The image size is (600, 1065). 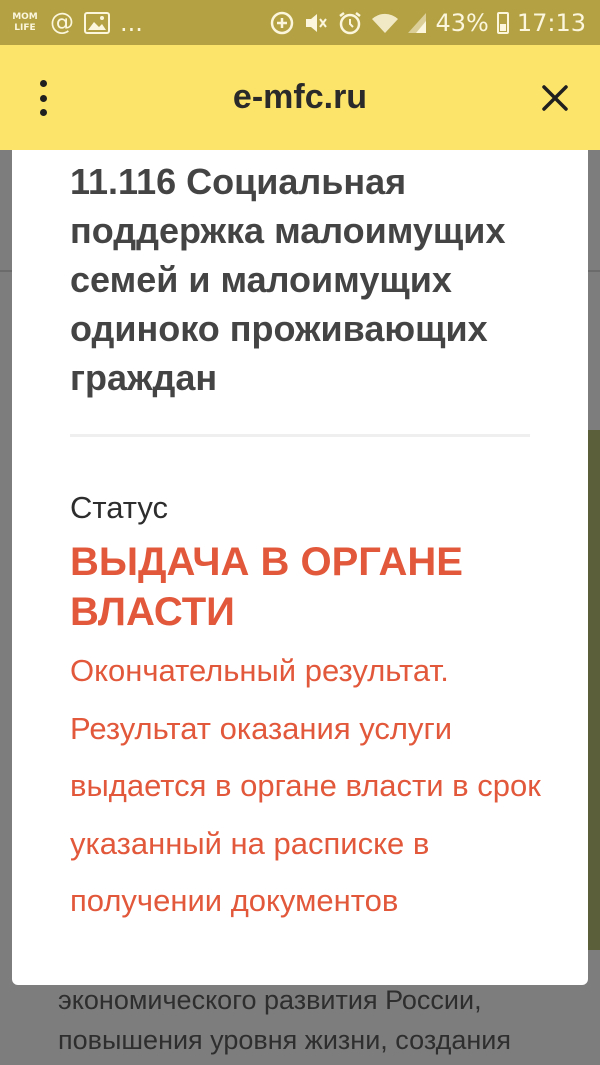 What do you see at coordinates (25, 27) in the screenshot?
I see `app-badge-line-2: LIFE` at bounding box center [25, 27].